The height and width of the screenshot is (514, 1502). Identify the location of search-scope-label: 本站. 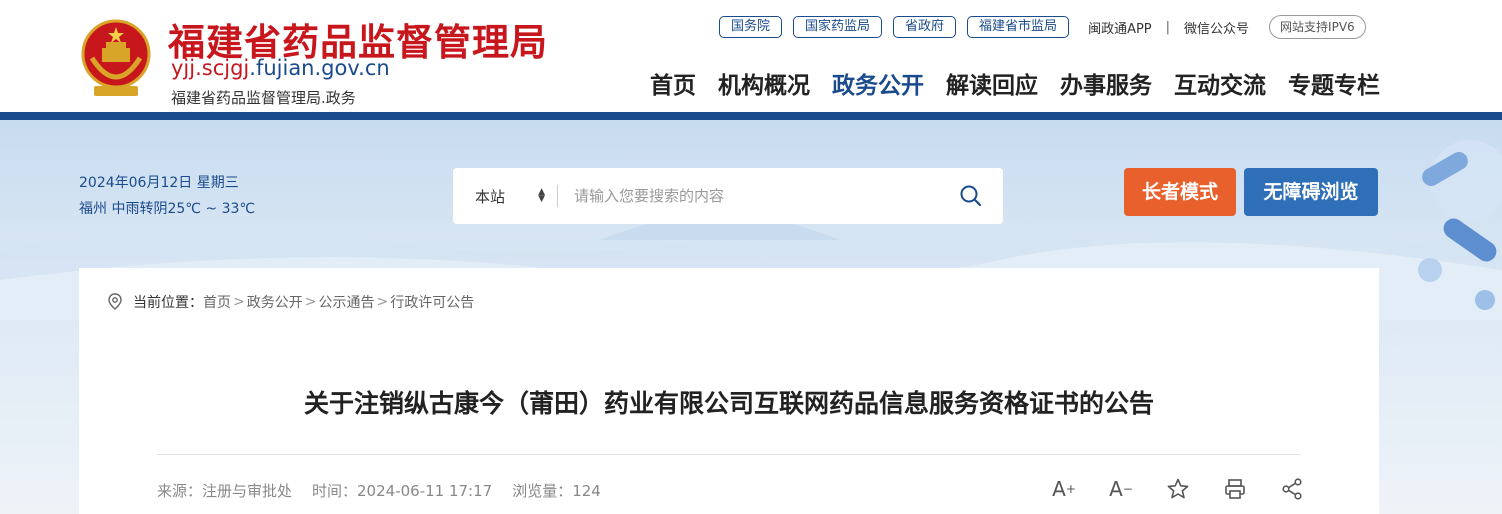
(490, 196).